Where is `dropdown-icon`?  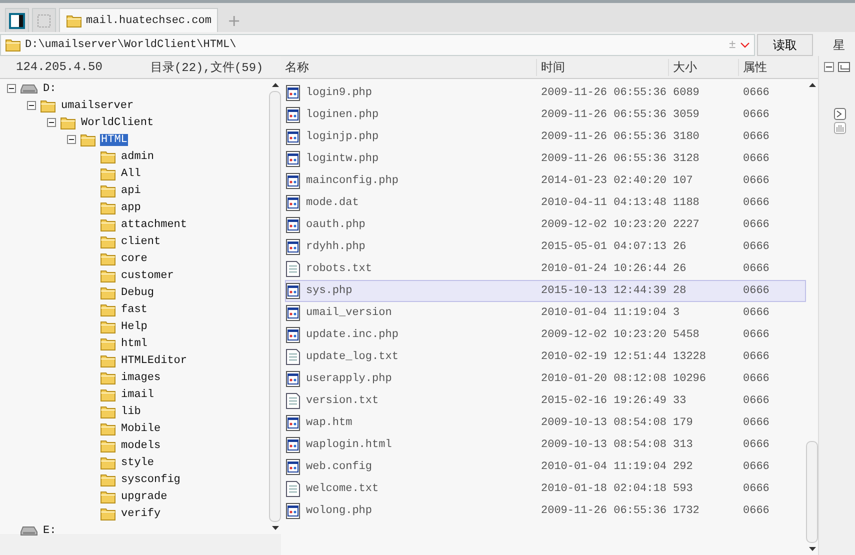
dropdown-icon is located at coordinates (745, 45).